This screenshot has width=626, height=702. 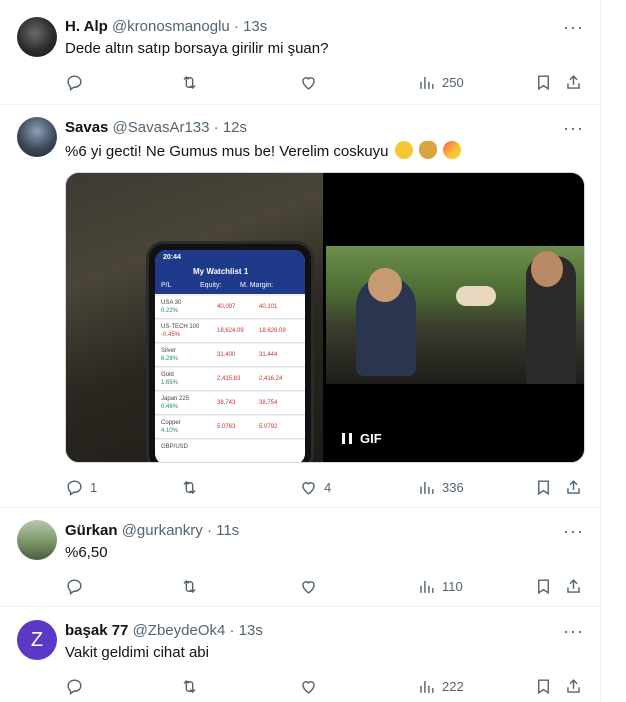 What do you see at coordinates (257, 285) in the screenshot?
I see `header-col-3: M. Margin:` at bounding box center [257, 285].